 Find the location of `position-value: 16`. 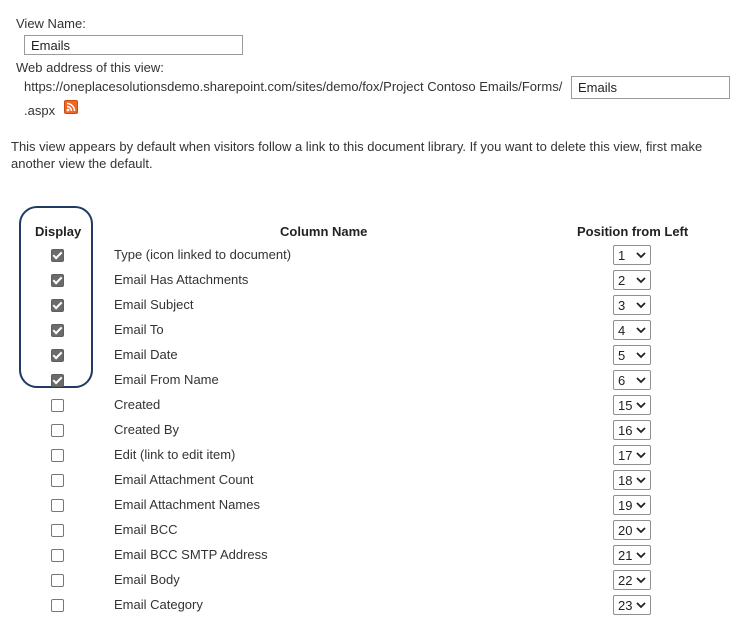

position-value: 16 is located at coordinates (625, 430).